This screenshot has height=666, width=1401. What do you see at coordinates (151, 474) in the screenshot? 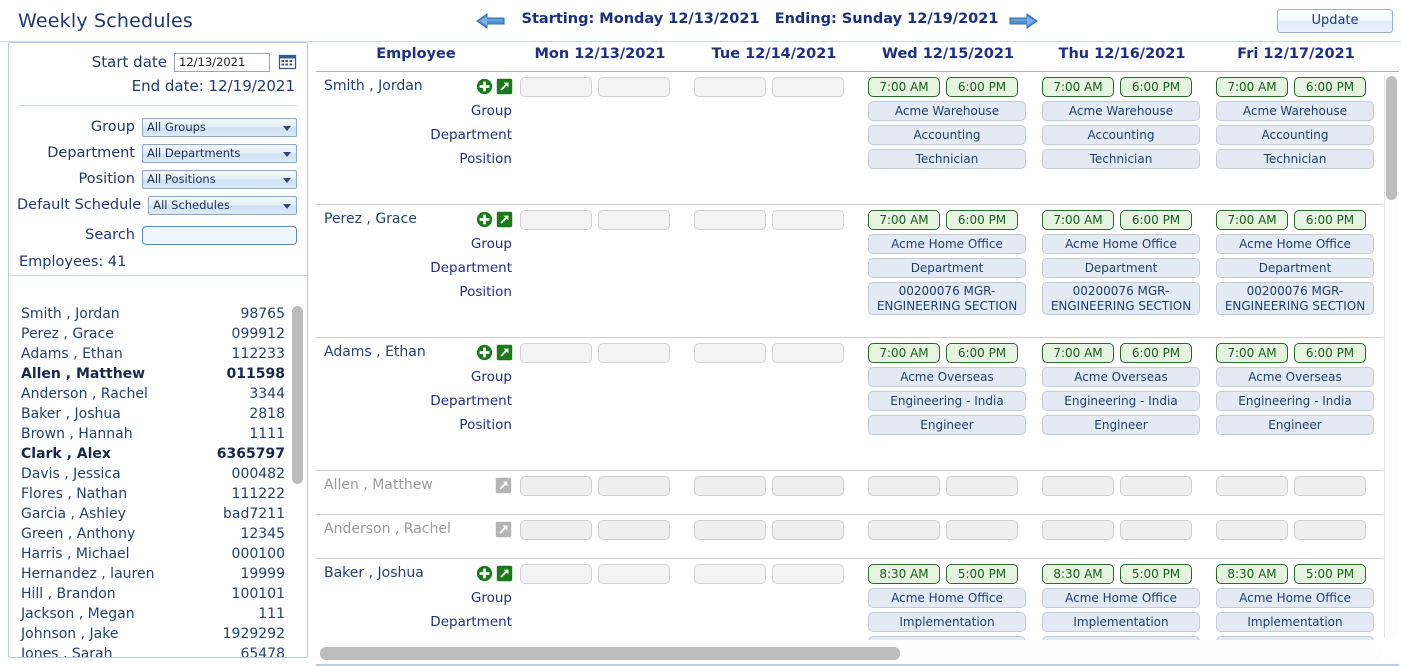
I see `list-item: Davis , Jessica 000482` at bounding box center [151, 474].